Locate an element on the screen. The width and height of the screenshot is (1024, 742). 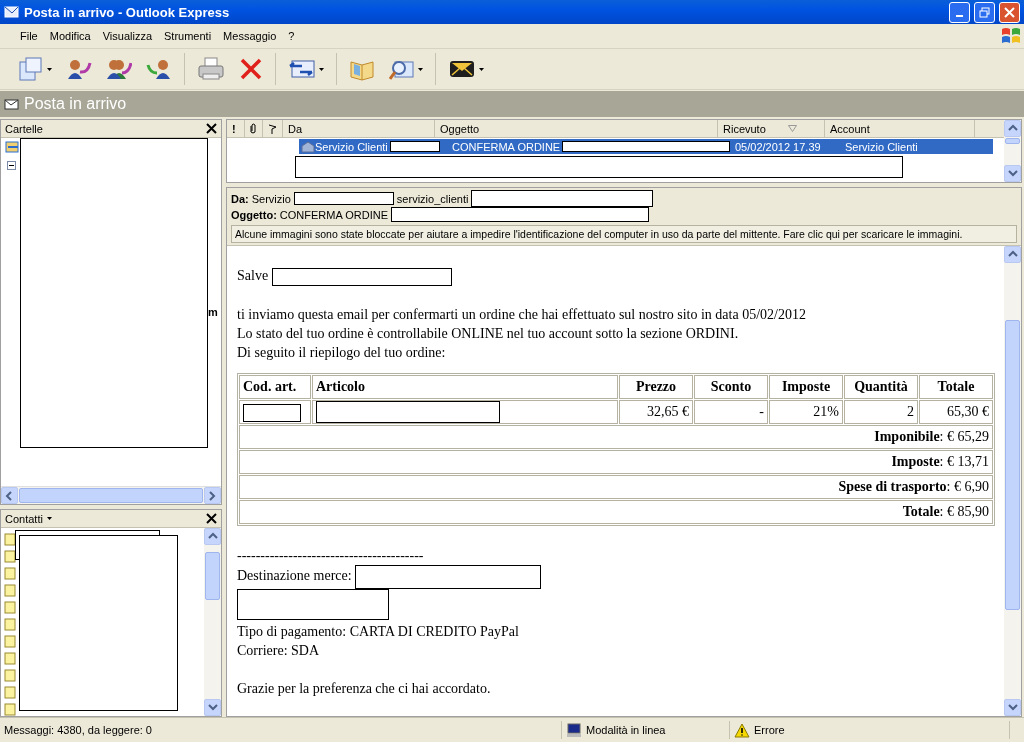
minimize-button is located at coordinates (959, 12).